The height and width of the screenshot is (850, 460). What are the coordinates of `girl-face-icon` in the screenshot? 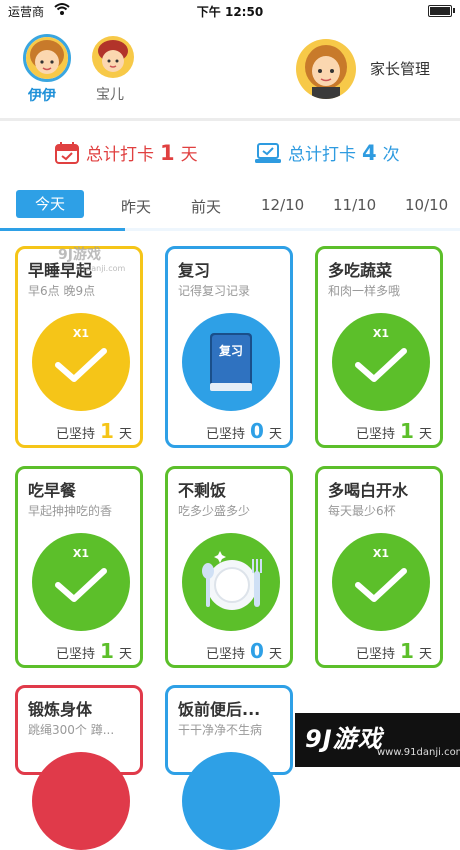 It's located at (47, 58).